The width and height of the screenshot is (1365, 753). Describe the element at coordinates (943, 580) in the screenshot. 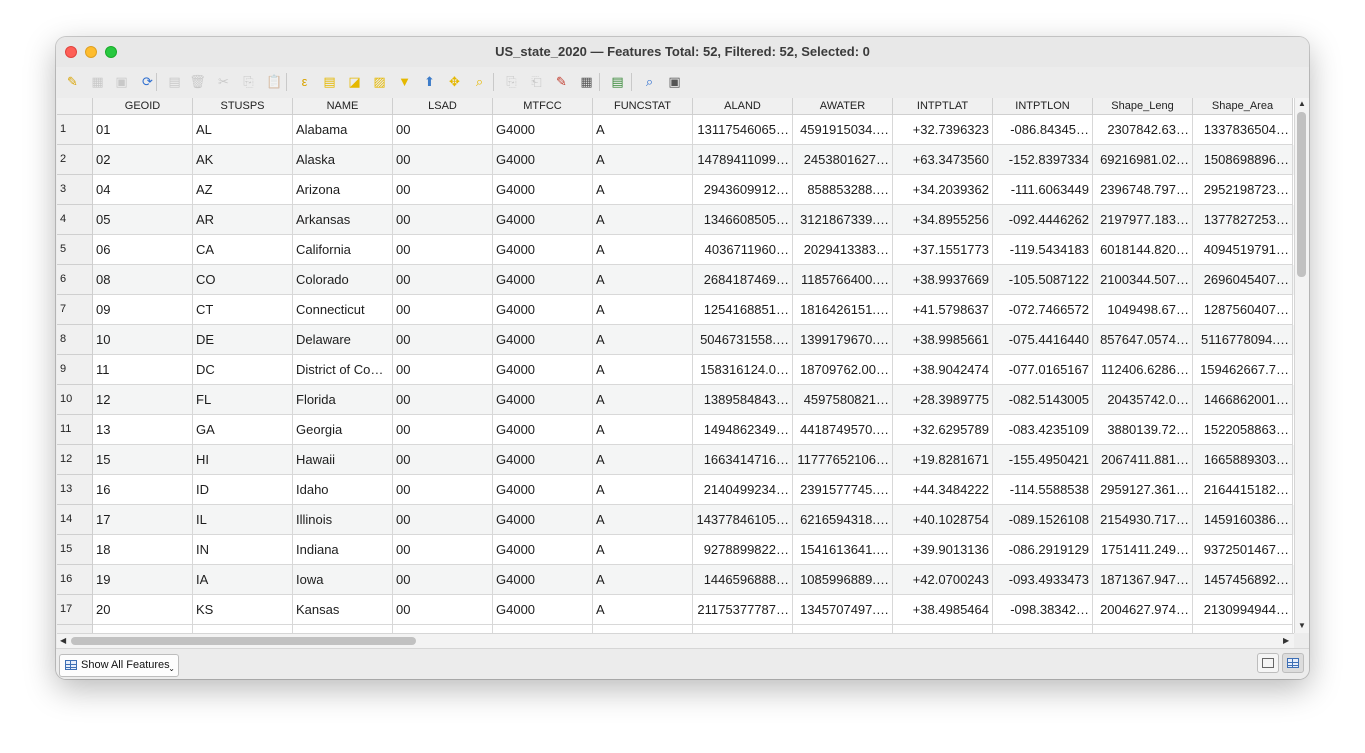

I see `cell-intptlat: +42.0700243` at that location.